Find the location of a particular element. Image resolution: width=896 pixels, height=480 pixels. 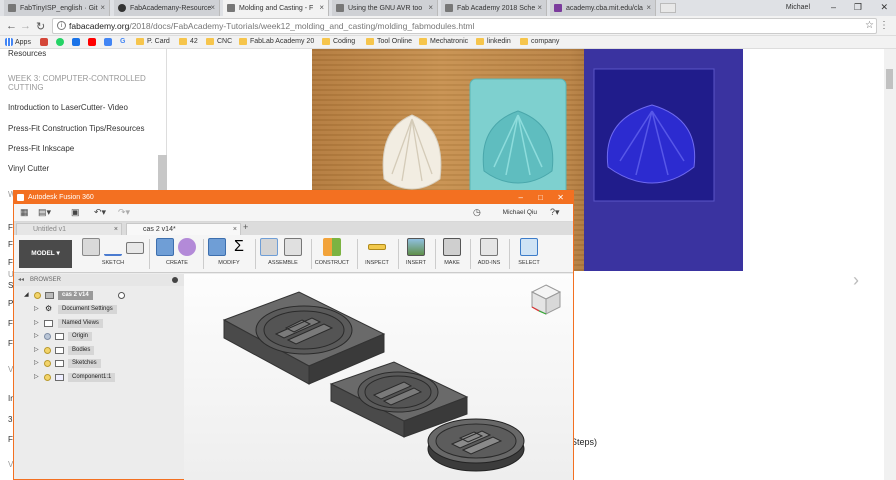

create-sketch-icon is located at coordinates (91, 247).